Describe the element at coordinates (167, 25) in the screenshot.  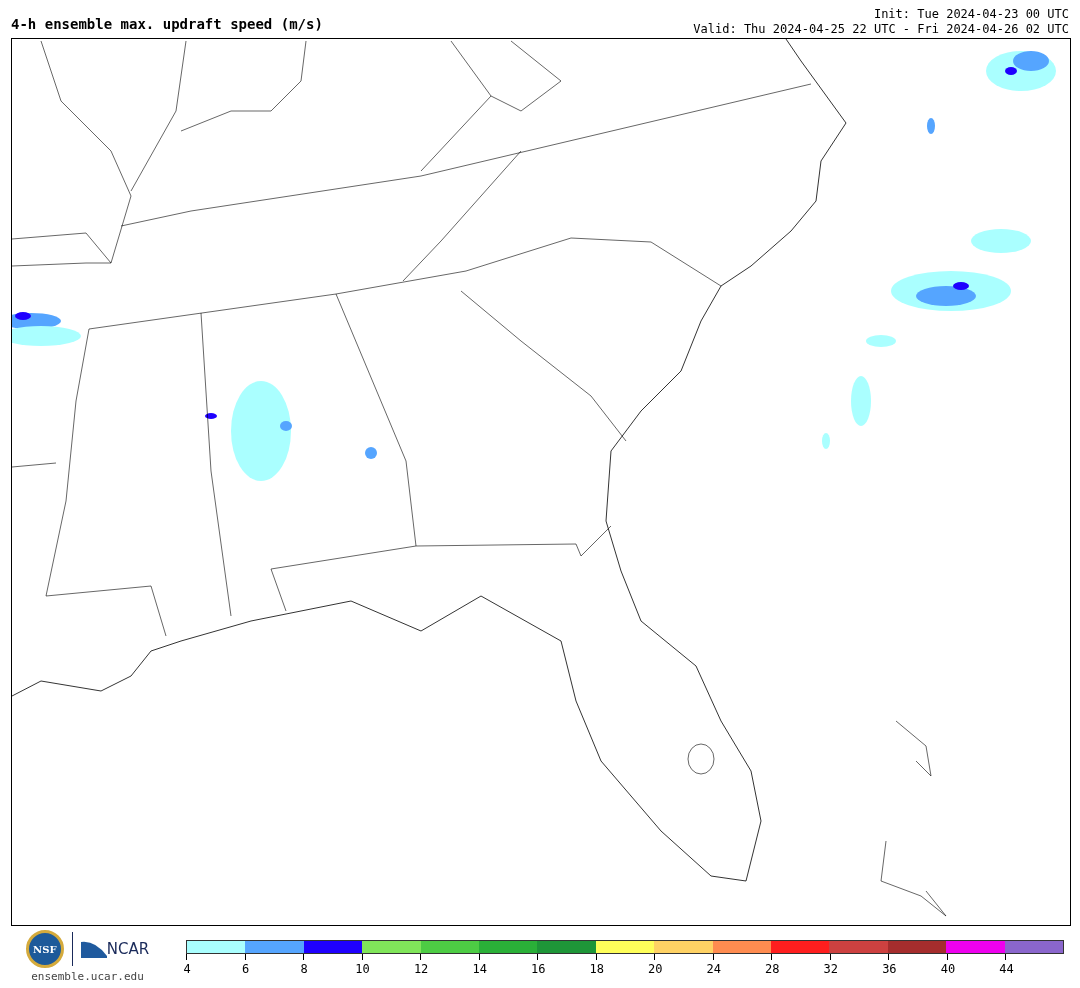
I see `chart-title: 4-h ensemble max. updraft speed (m/s)` at that location.